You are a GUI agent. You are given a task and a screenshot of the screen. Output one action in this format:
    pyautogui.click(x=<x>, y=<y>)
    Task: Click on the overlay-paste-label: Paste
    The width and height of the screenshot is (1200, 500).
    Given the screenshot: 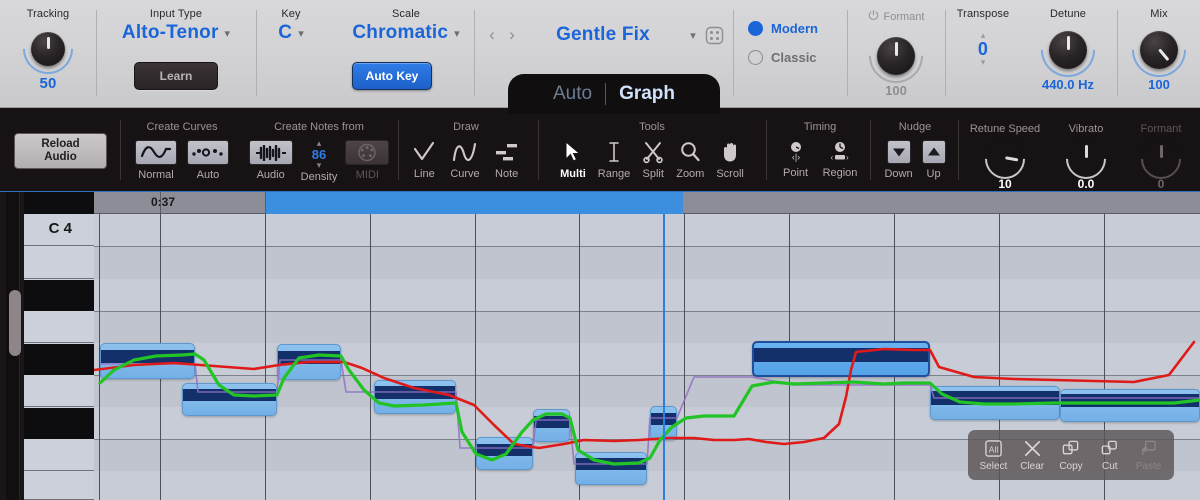 What is the action you would take?
    pyautogui.click(x=1148, y=466)
    